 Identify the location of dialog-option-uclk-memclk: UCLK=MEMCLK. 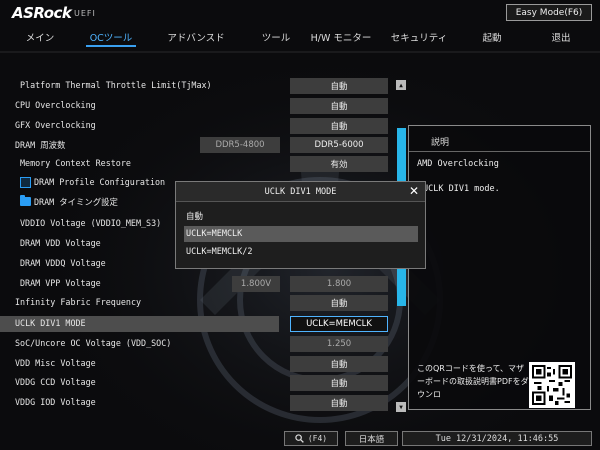
(301, 234).